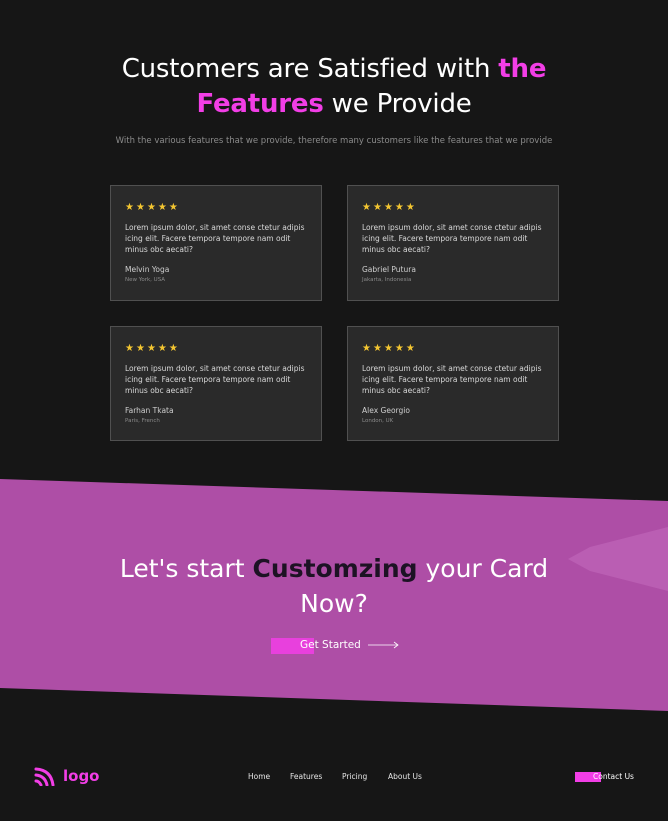  I want to click on heading-highlight-2: Features, so click(260, 104).